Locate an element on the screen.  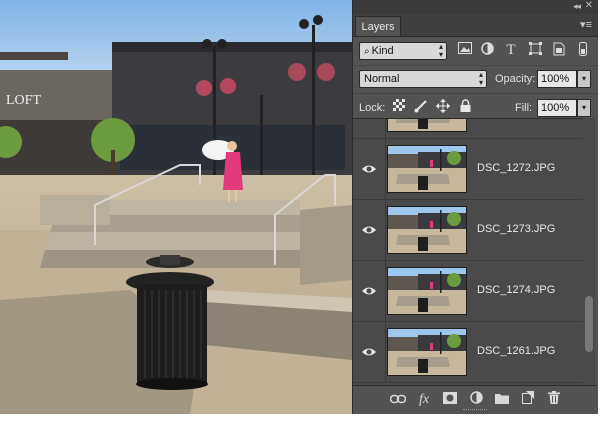
link-layers-icon is located at coordinates (398, 400).